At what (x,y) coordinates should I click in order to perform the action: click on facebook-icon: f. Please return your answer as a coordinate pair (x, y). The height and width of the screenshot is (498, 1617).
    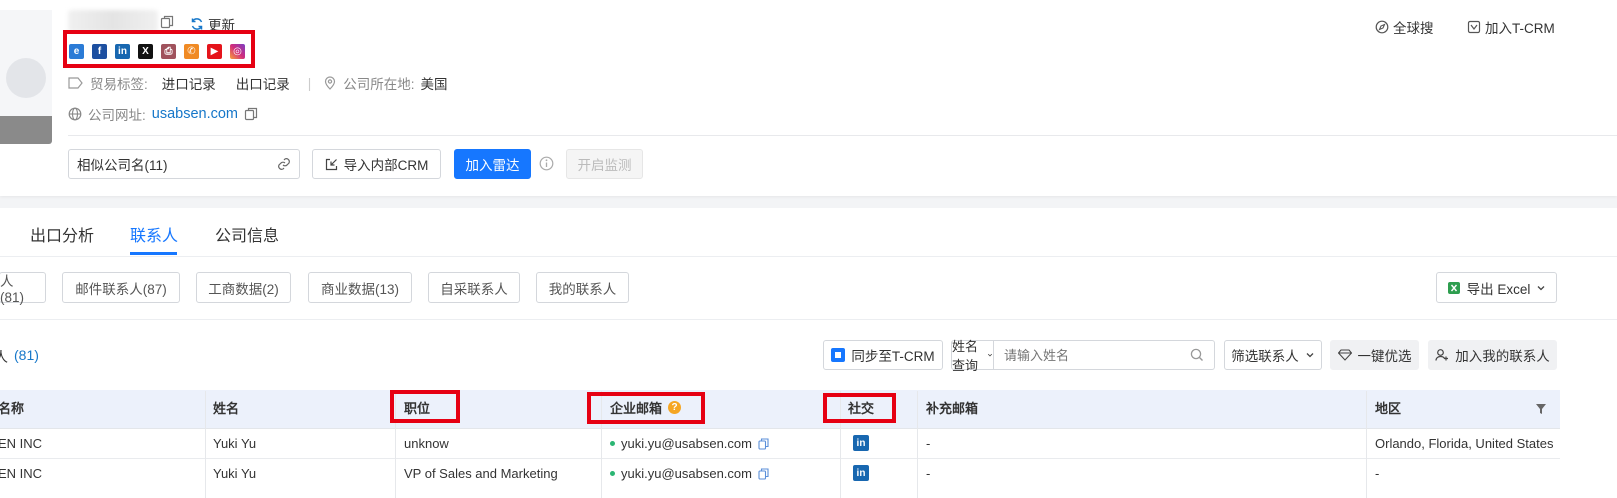
    Looking at the image, I should click on (99, 51).